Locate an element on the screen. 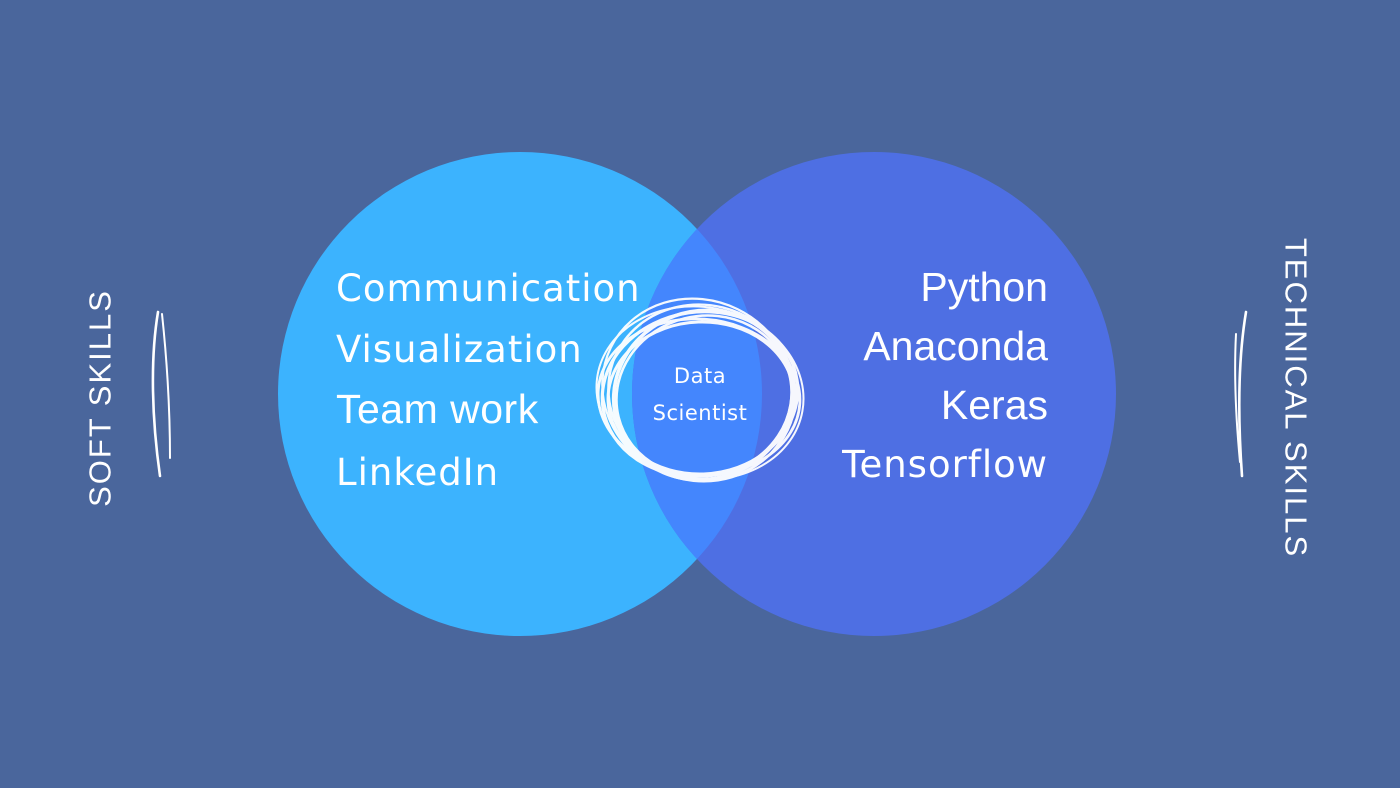  technical-skill-anaconda: Anaconda is located at coordinates (955, 346).